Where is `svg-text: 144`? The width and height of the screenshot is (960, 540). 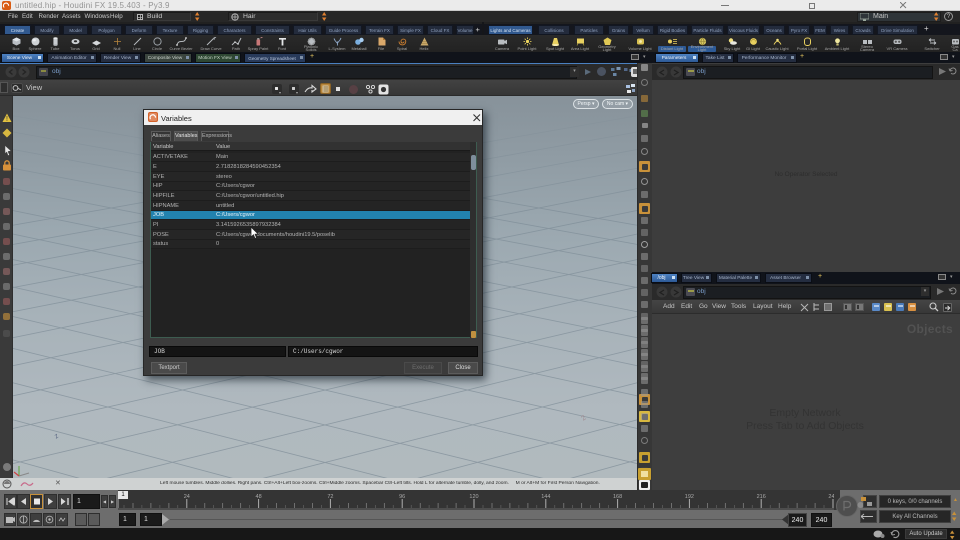 svg-text: 144 is located at coordinates (545, 497).